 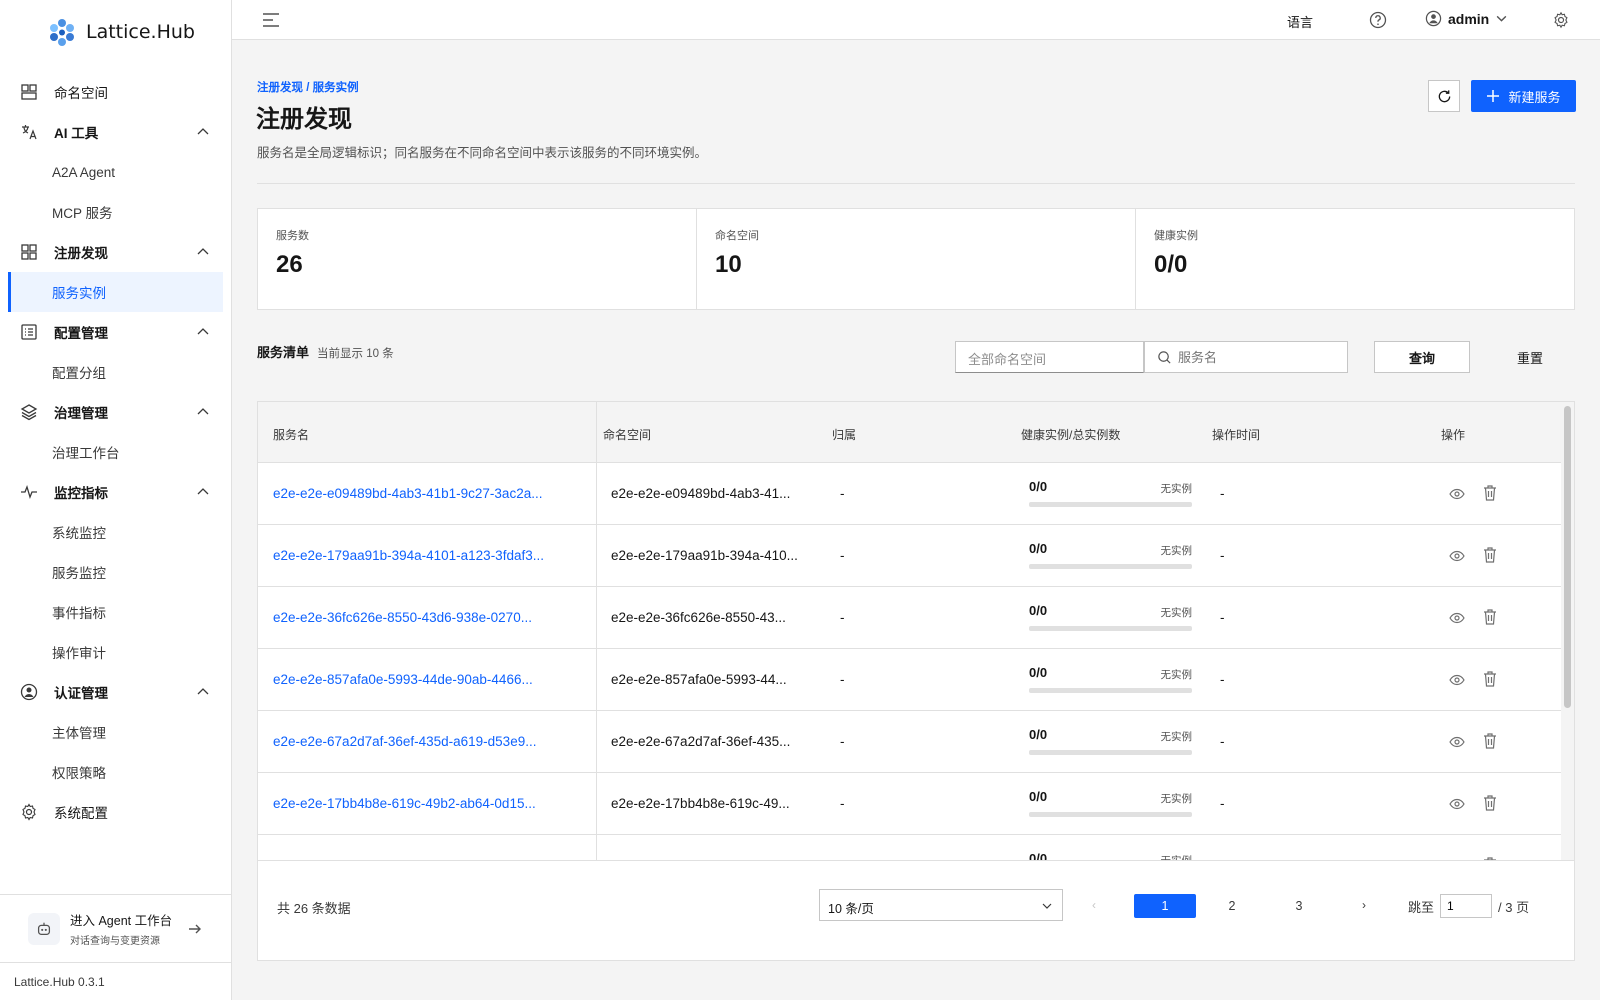 I want to click on sidebar-item-label: AI 工具, so click(x=76, y=133).